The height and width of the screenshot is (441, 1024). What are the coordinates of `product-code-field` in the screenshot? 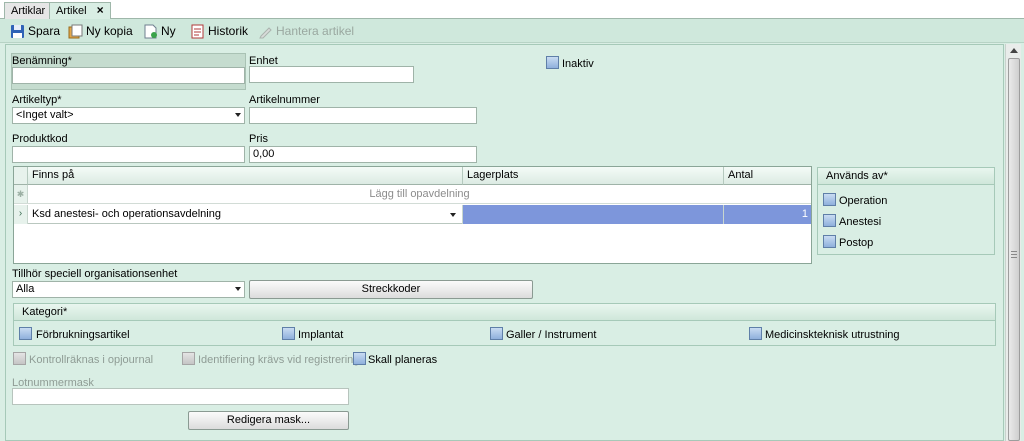 It's located at (128, 154).